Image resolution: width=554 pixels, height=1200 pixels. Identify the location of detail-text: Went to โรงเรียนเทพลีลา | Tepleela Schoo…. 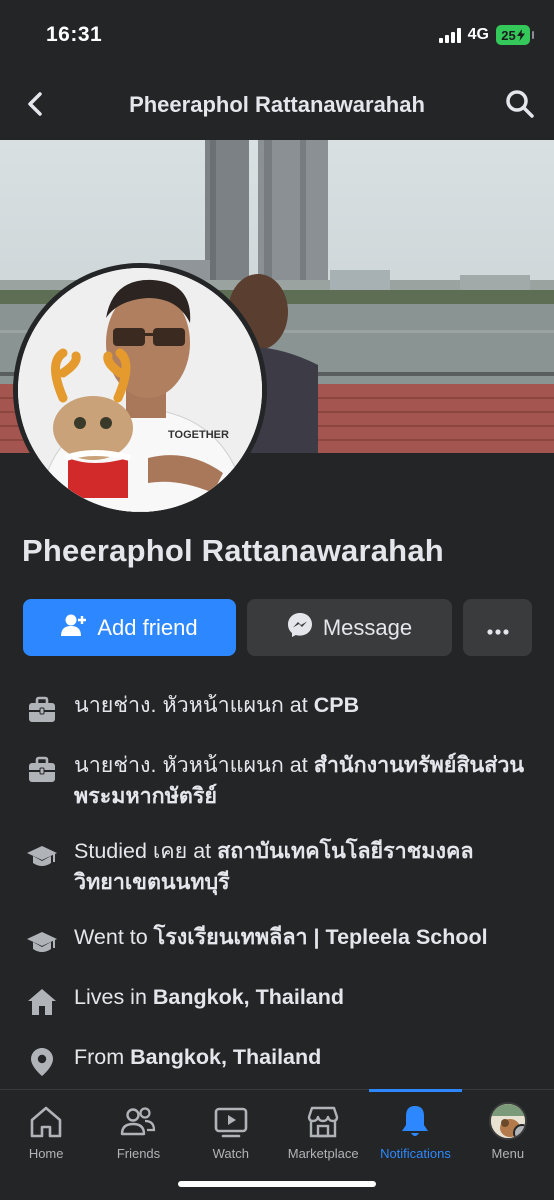
(281, 937).